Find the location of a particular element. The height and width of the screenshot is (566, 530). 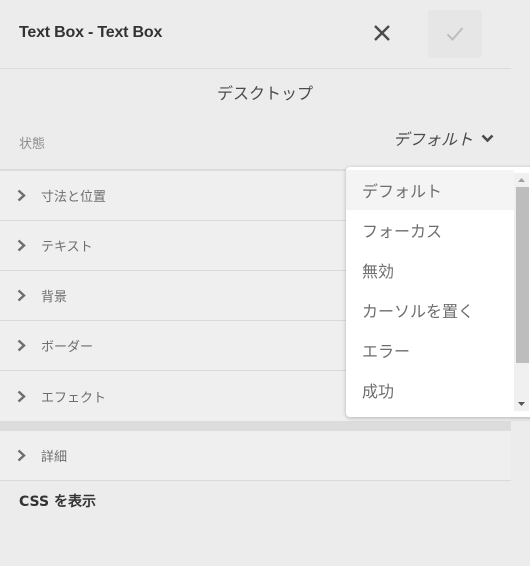

state-select: デフォルト is located at coordinates (443, 138).